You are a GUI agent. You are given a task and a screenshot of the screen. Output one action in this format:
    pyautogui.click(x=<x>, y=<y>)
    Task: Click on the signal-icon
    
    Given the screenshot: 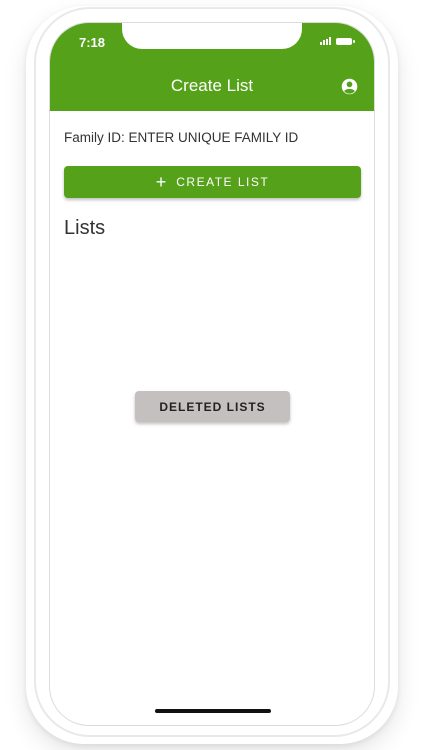 What is the action you would take?
    pyautogui.click(x=325, y=41)
    